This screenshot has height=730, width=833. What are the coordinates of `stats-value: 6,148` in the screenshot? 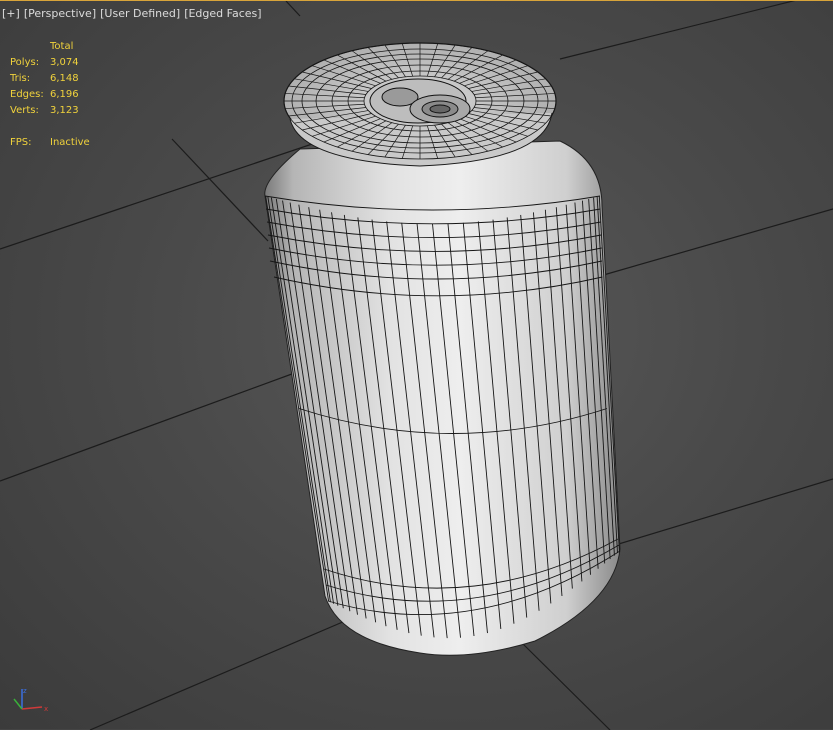 It's located at (64, 78).